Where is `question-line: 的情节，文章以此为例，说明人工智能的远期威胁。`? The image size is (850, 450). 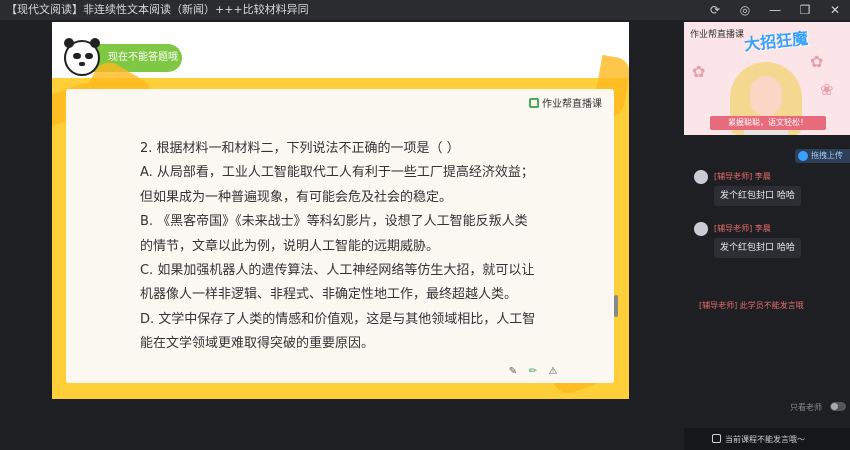
question-line: 的情节，文章以此为例，说明人工智能的远期威胁。 is located at coordinates (290, 246).